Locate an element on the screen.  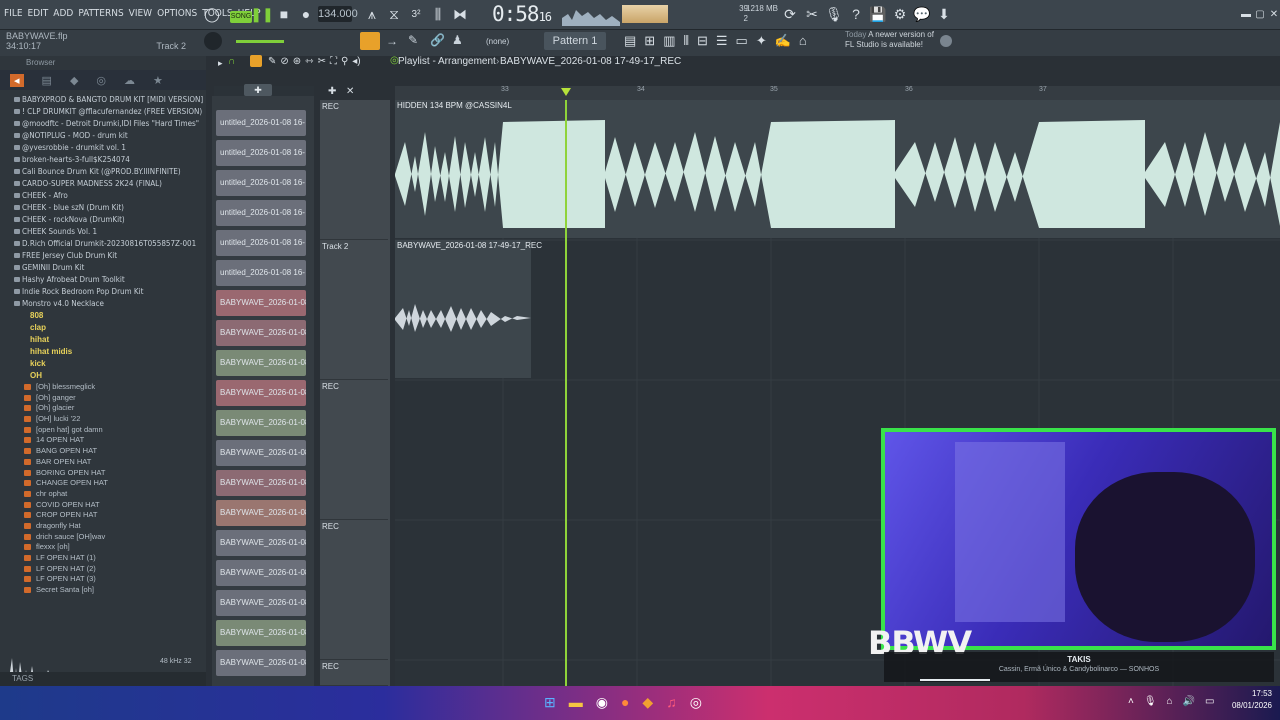
help-icon: ? is located at coordinates (856, 14).